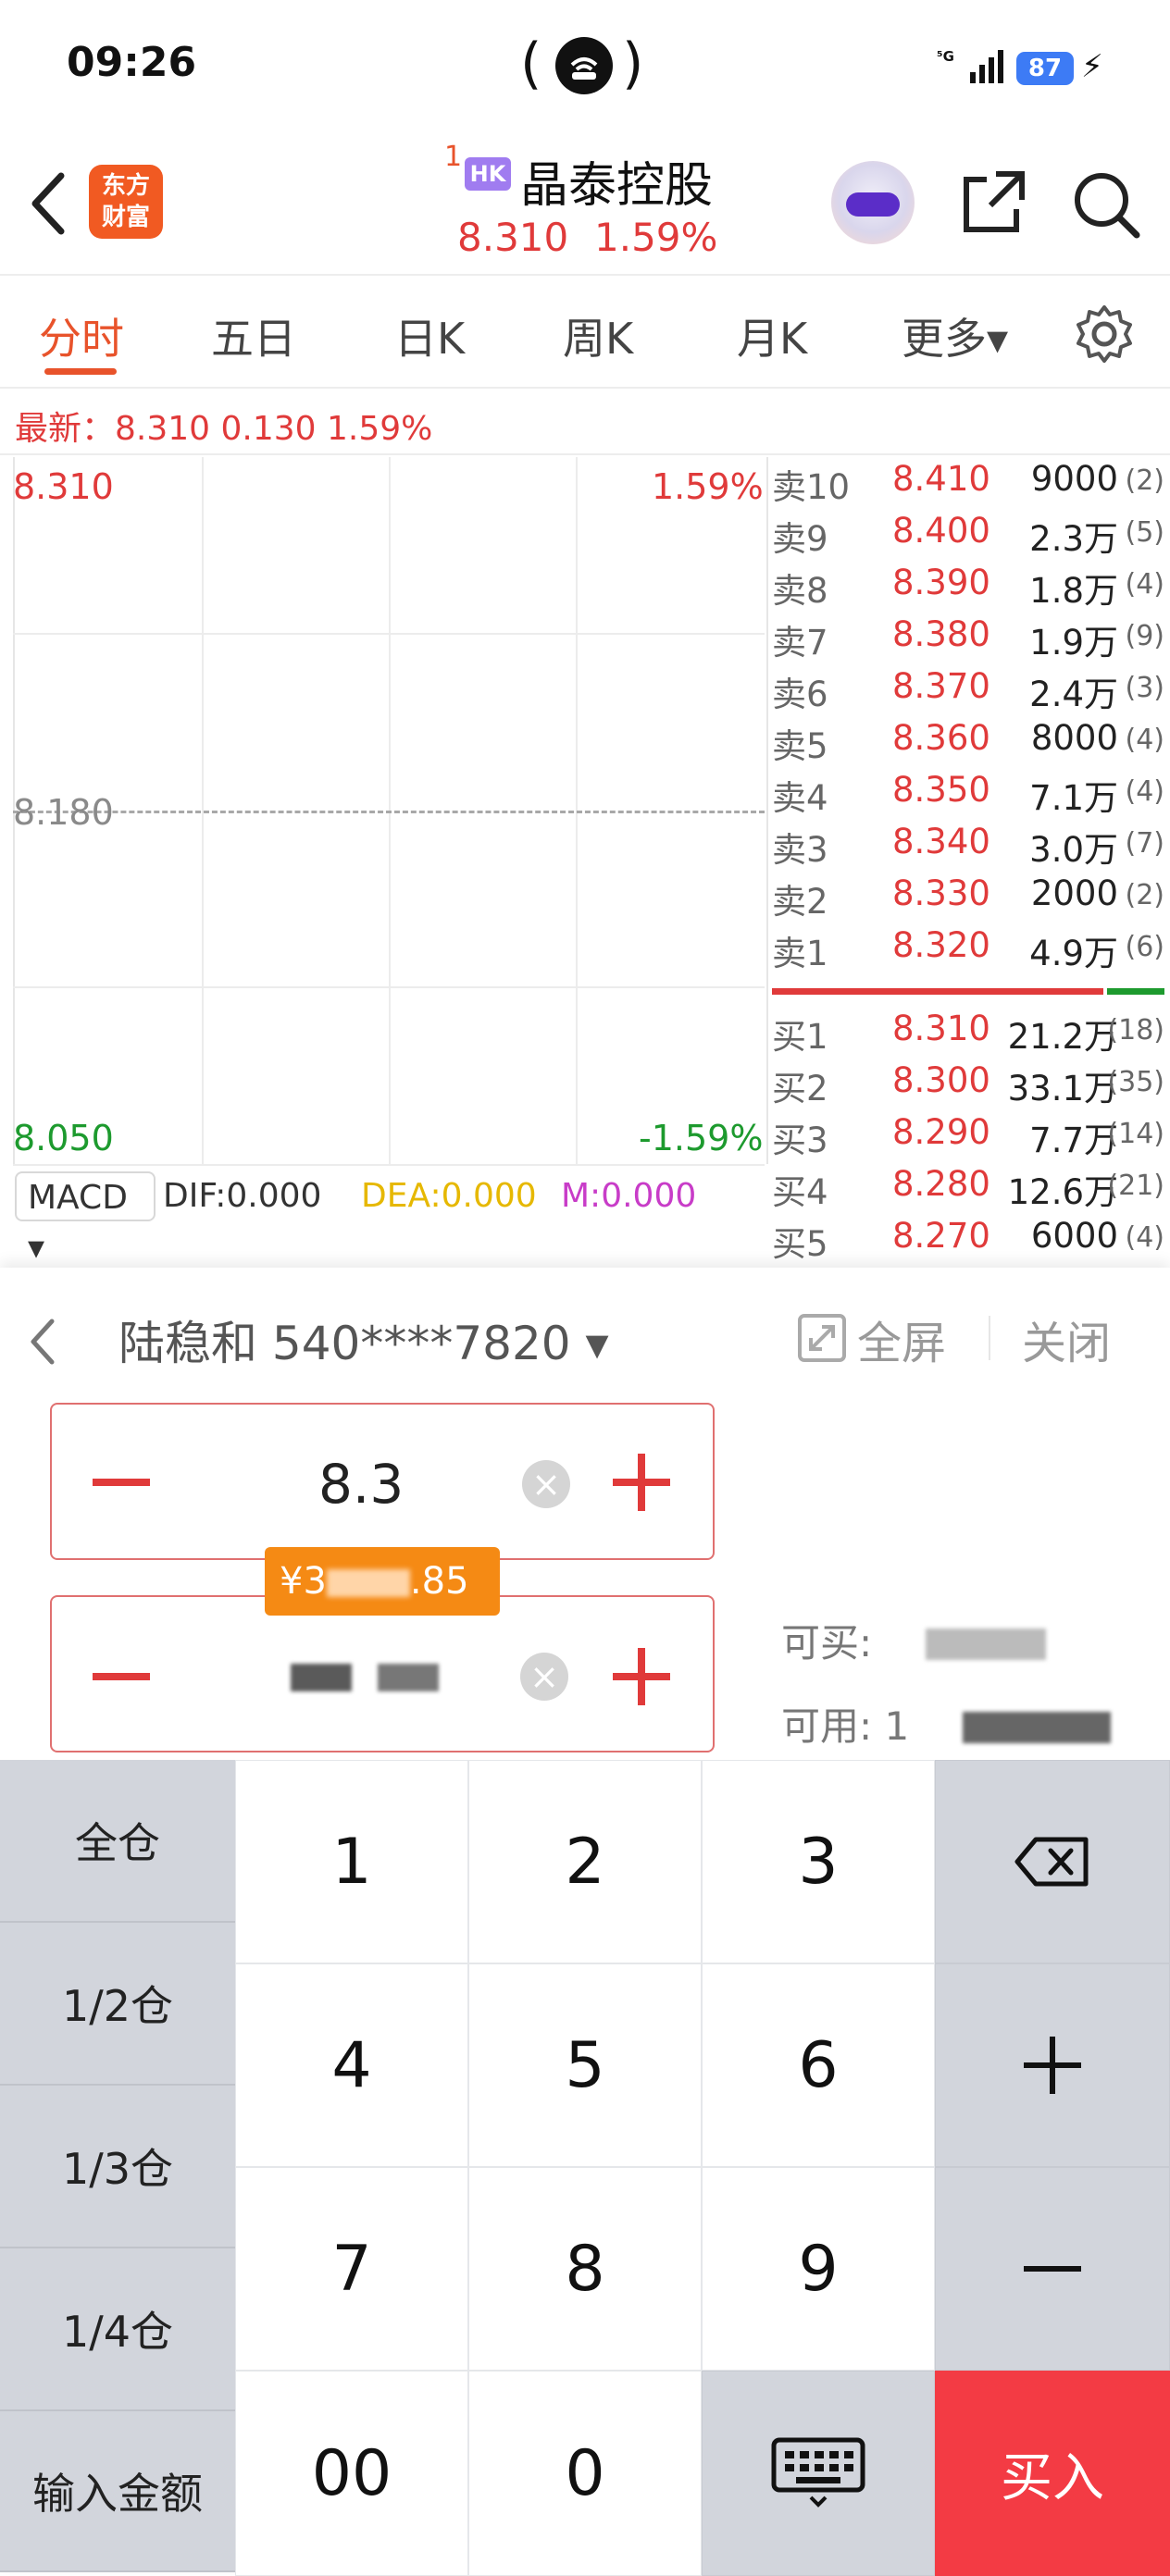 The image size is (1170, 2576). What do you see at coordinates (585, 454) in the screenshot?
I see `chart-top-divider` at bounding box center [585, 454].